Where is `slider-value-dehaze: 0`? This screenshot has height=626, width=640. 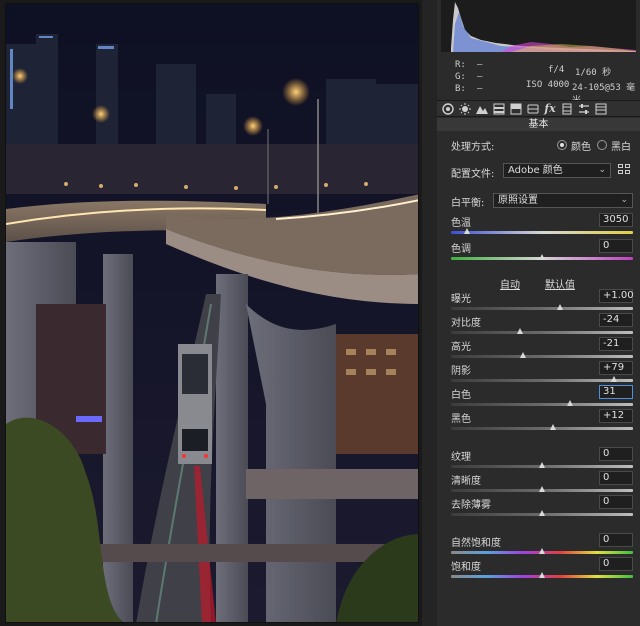 slider-value-dehaze: 0 is located at coordinates (616, 502).